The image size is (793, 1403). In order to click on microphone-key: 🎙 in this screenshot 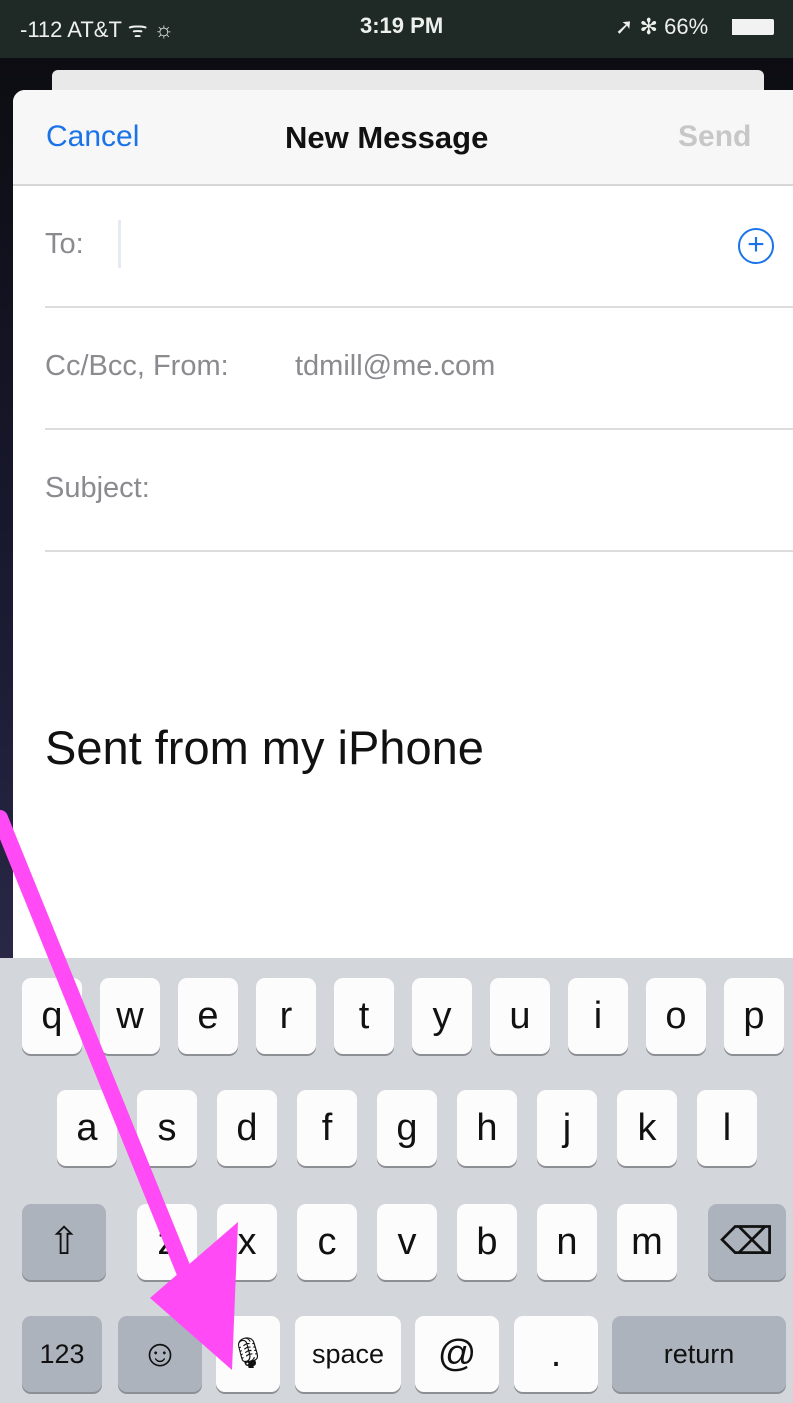, I will do `click(248, 1354)`.